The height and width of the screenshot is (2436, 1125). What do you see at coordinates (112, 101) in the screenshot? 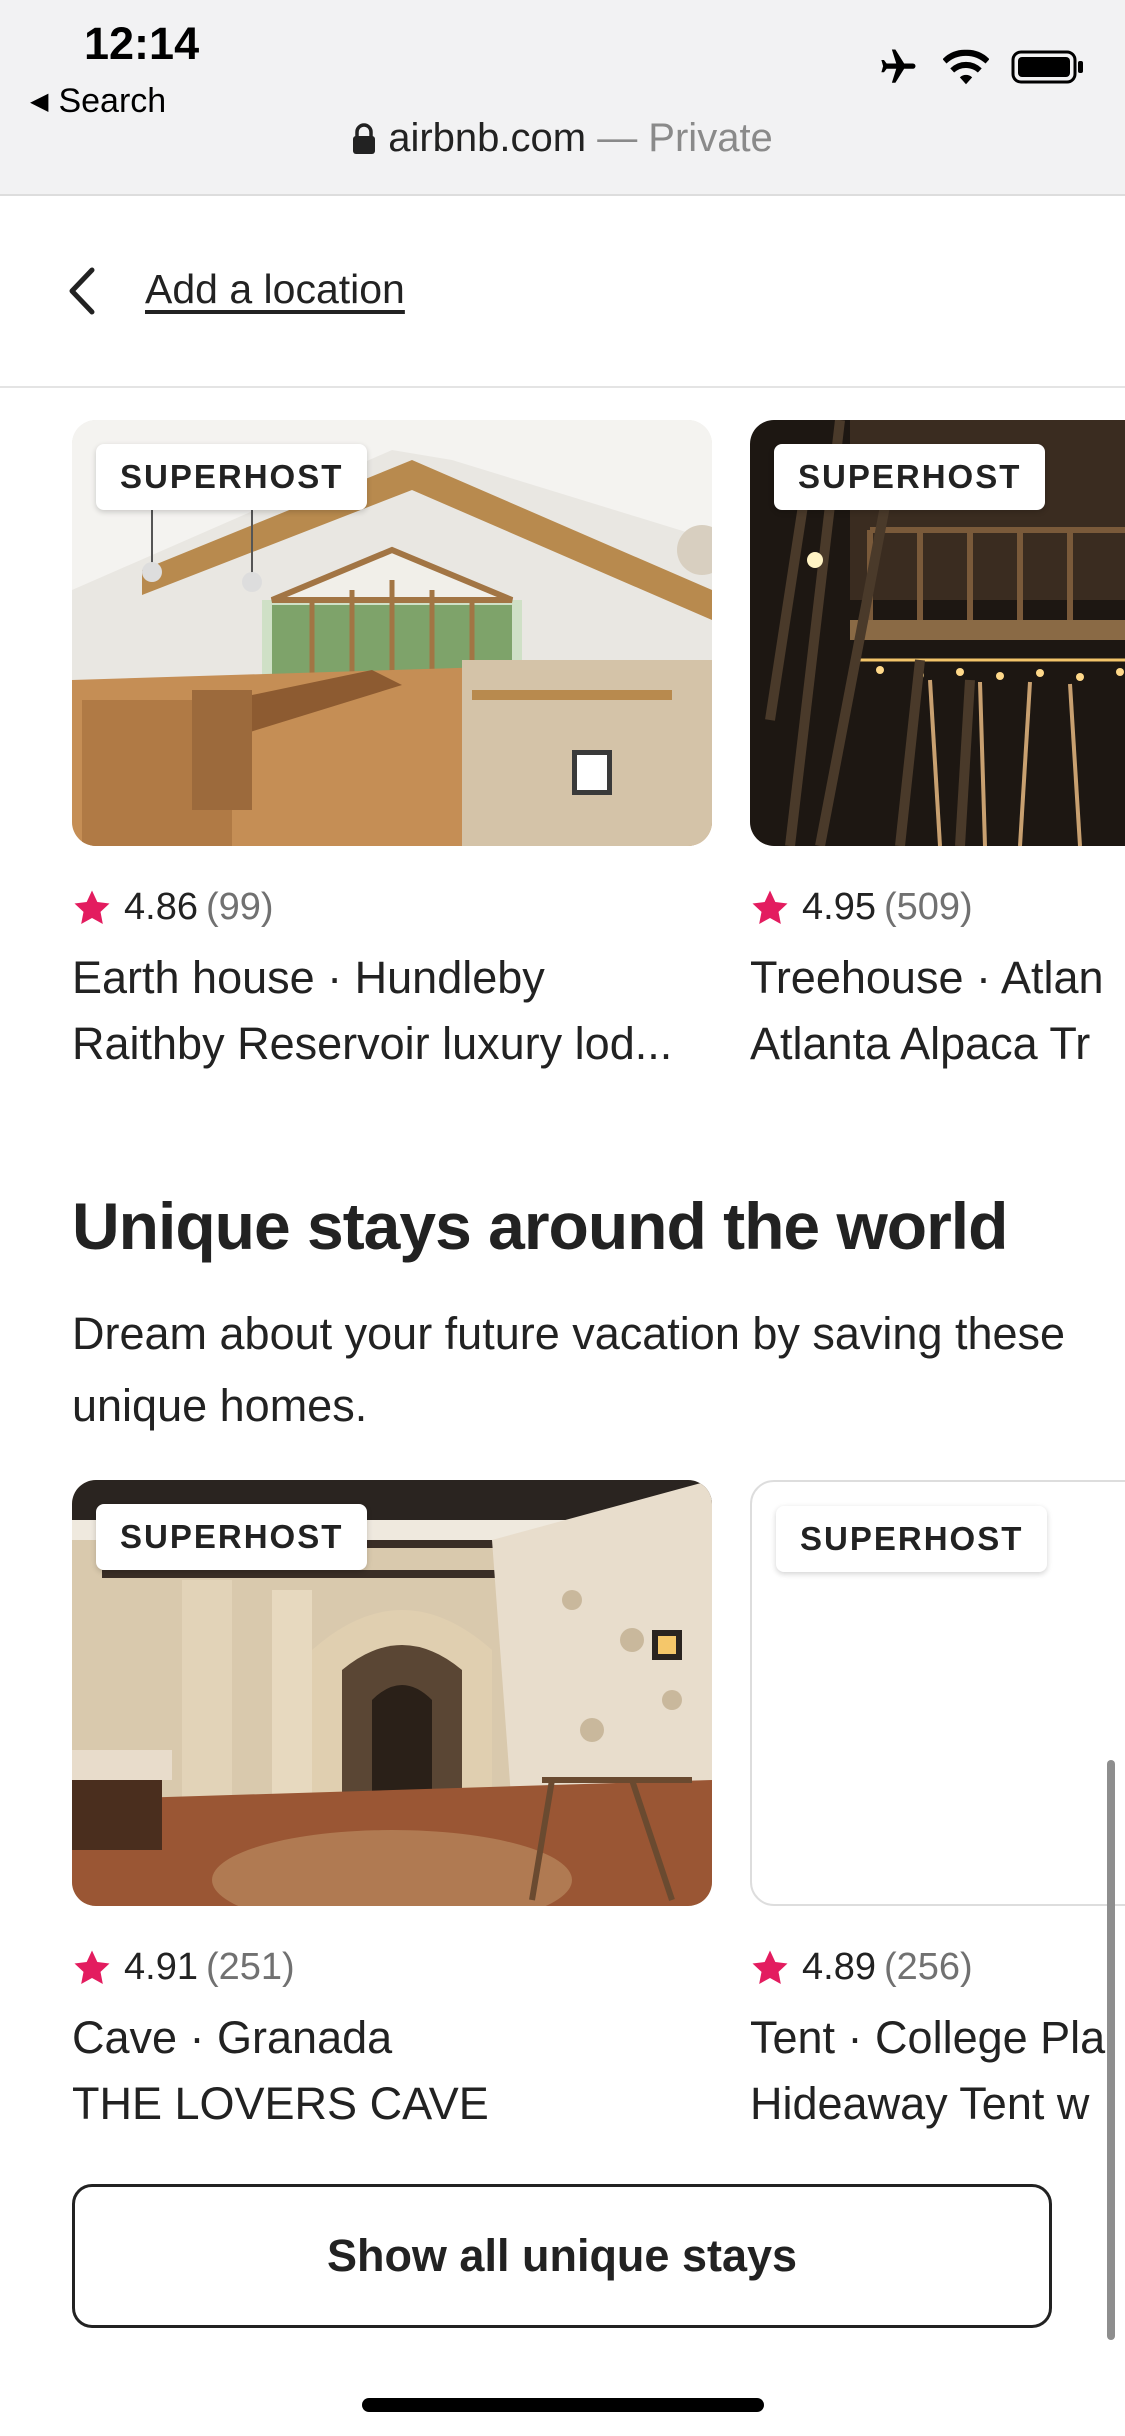
I see `back-app-label: Search` at bounding box center [112, 101].